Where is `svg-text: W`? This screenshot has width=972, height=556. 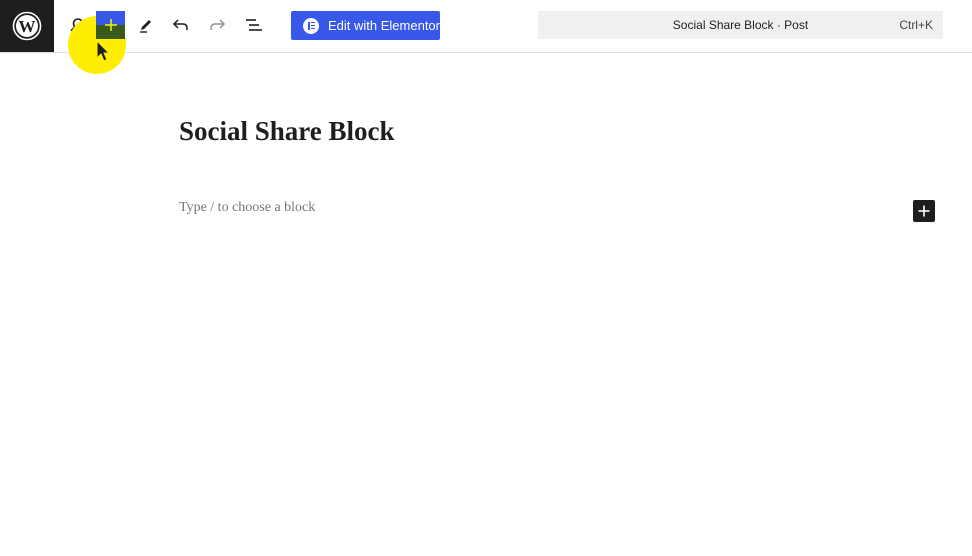
svg-text: W is located at coordinates (27, 26).